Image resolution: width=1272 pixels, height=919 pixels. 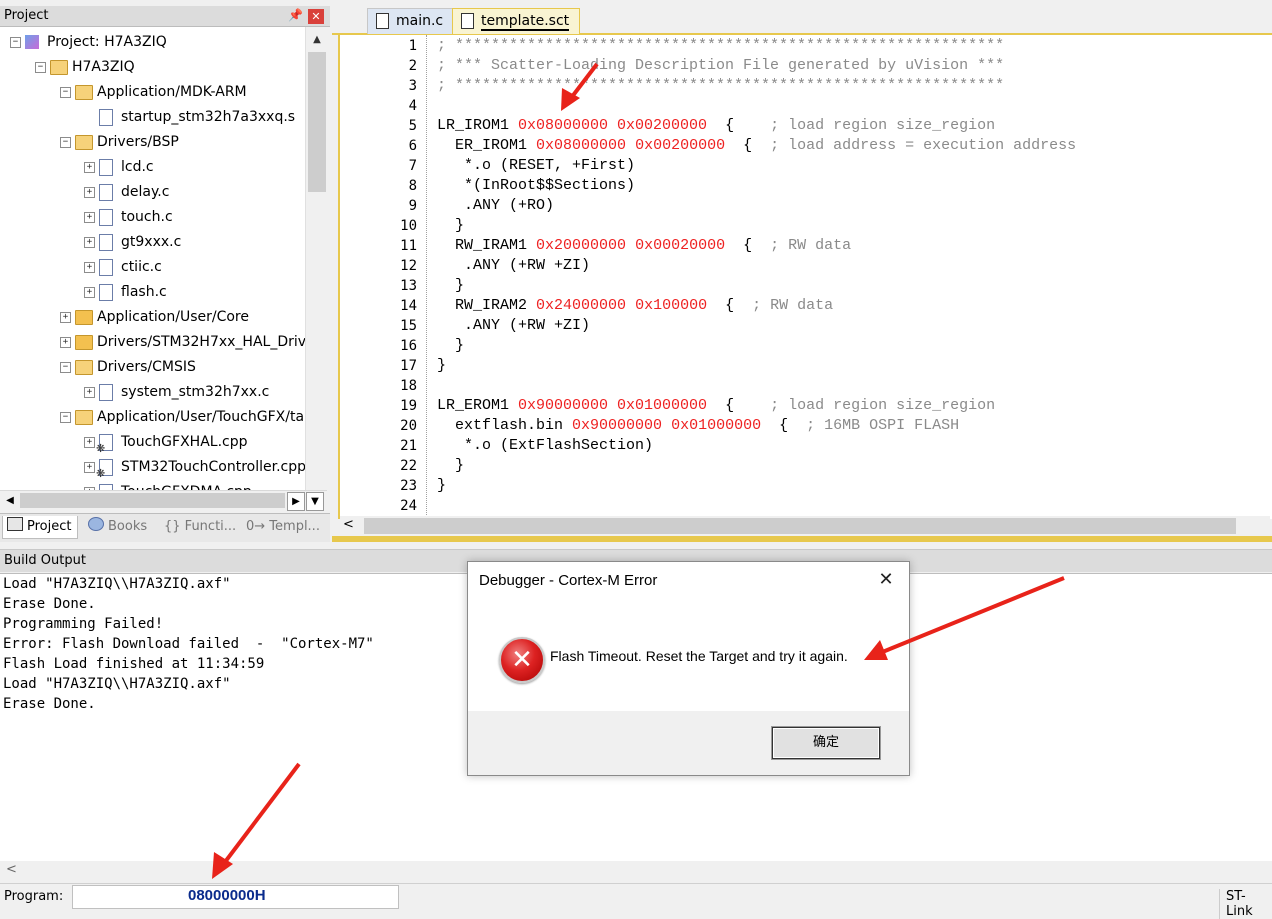 I want to click on project-tree-vertical-scrollbar: ▲, so click(x=316, y=258).